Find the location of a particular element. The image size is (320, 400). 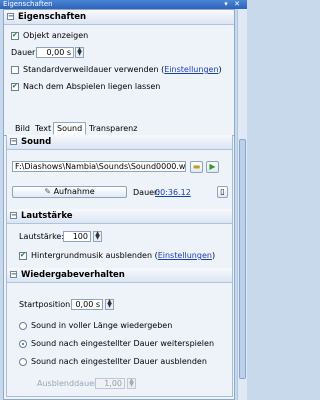

scrollbar-thumb is located at coordinates (242, 259).